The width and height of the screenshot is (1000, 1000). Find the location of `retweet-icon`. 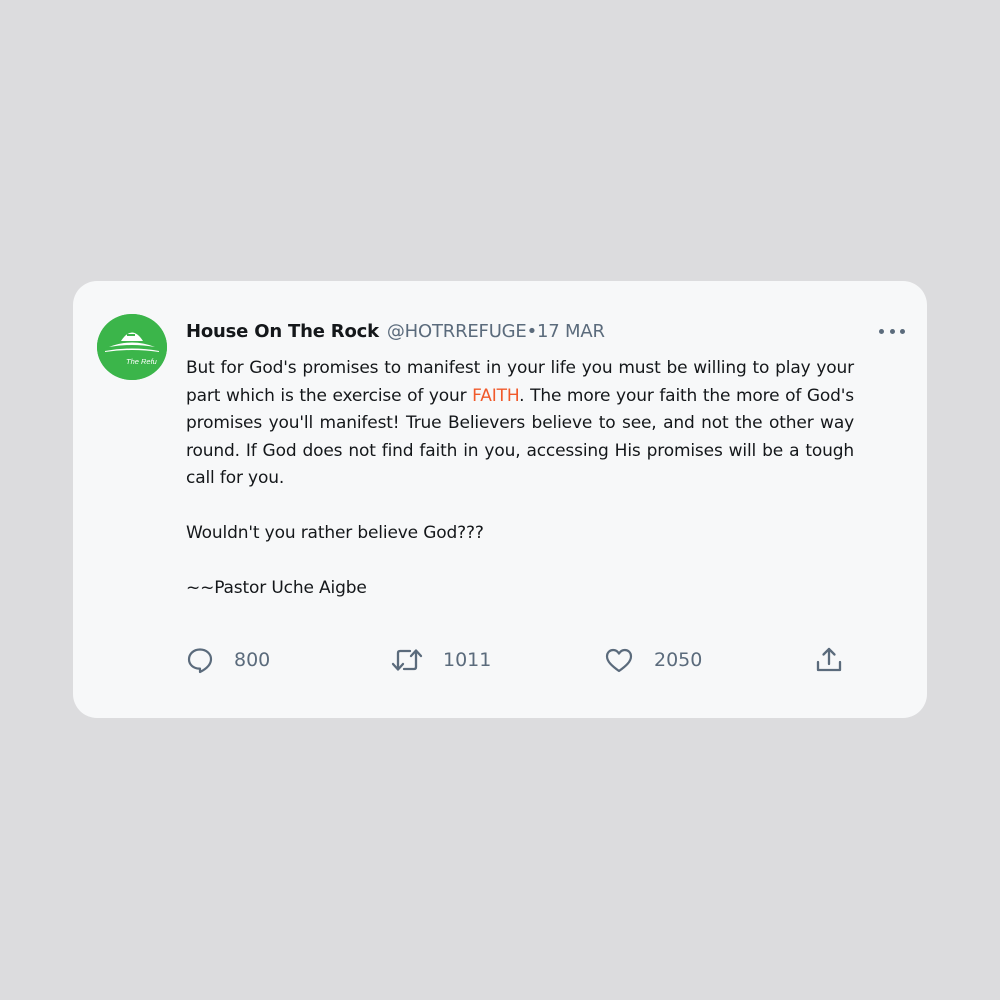

retweet-icon is located at coordinates (407, 660).